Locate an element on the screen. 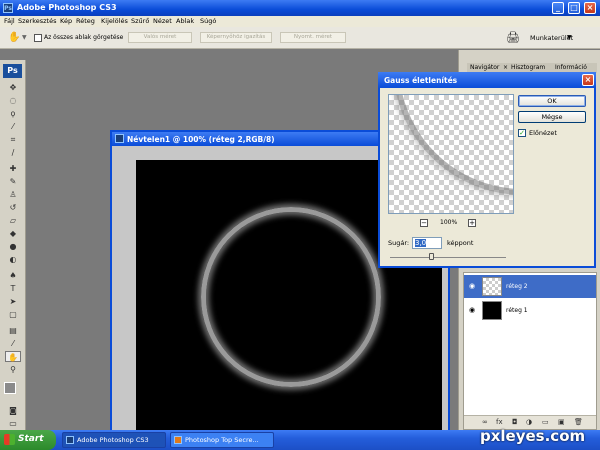 The width and height of the screenshot is (600, 450). watermark: pxleyes.com is located at coordinates (533, 436).